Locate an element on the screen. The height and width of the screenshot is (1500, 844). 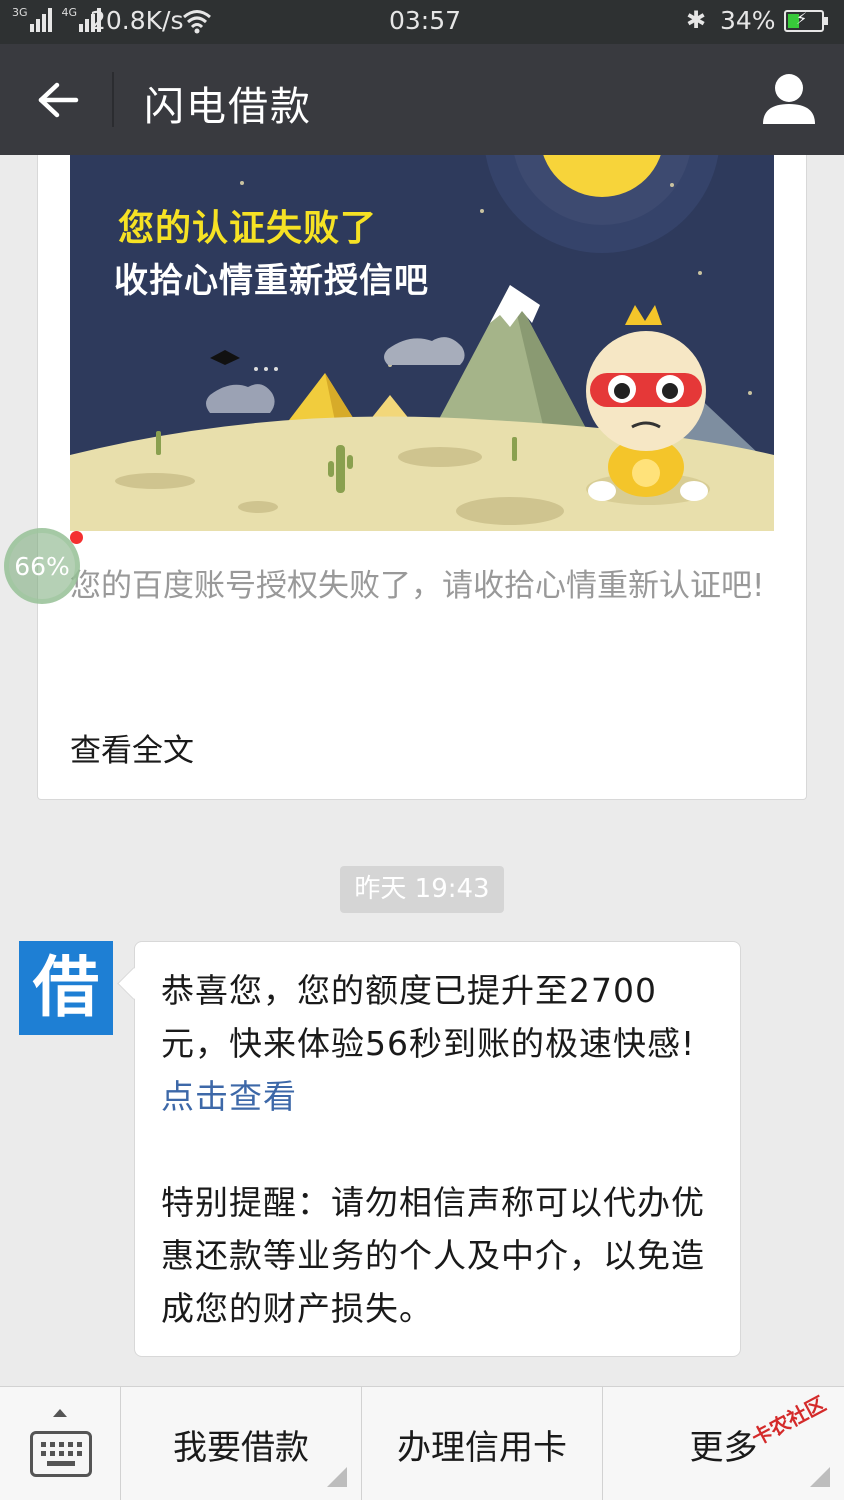
back-arrow-icon is located at coordinates (58, 100).